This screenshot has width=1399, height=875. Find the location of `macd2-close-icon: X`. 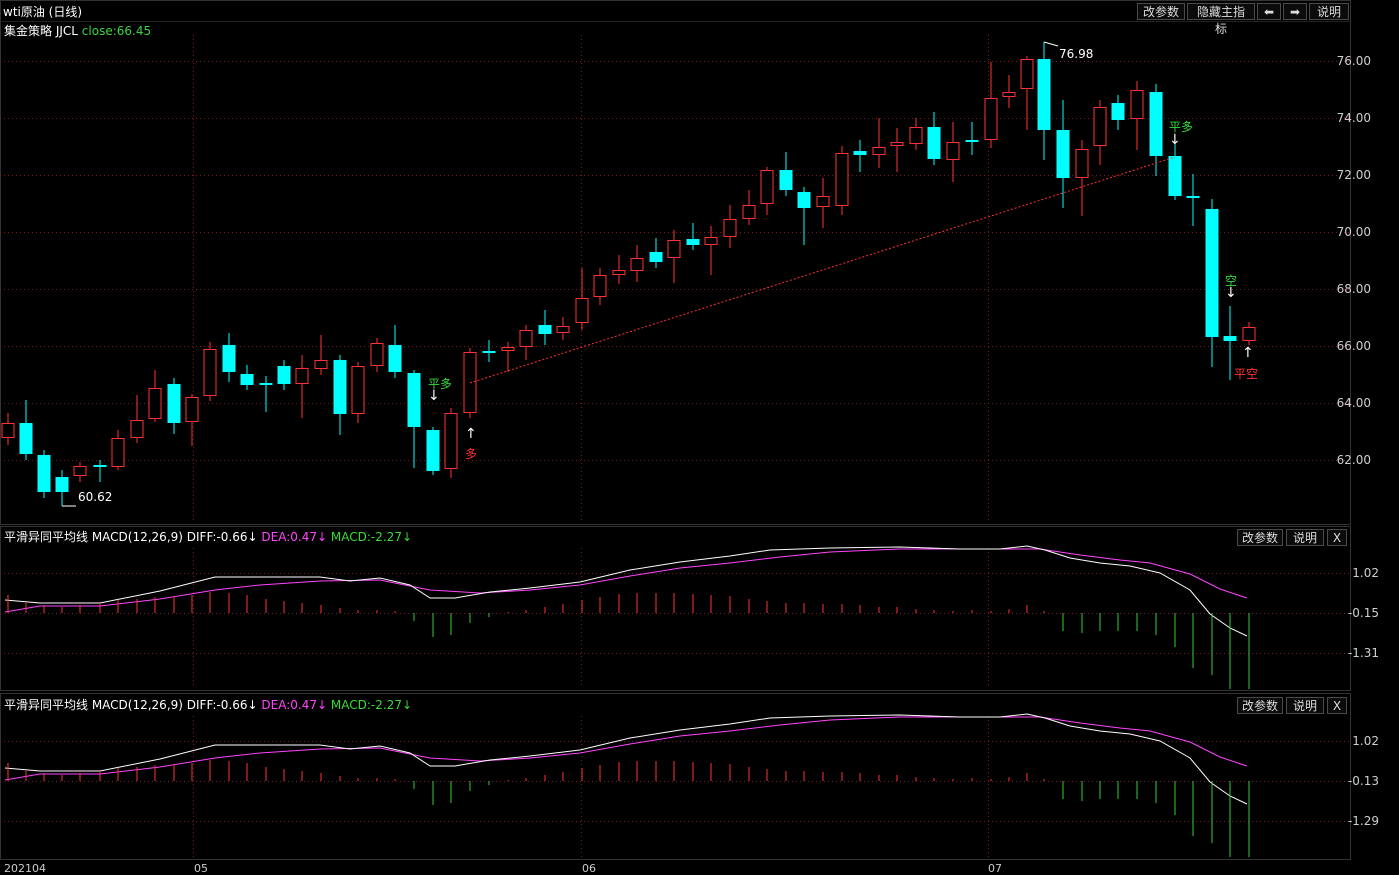

macd2-close-icon: X is located at coordinates (1337, 705).